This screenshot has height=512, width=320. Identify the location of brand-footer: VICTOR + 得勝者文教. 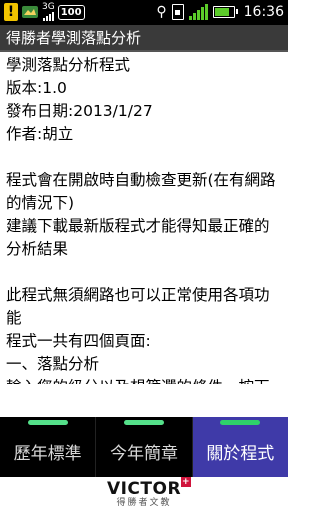
(144, 494).